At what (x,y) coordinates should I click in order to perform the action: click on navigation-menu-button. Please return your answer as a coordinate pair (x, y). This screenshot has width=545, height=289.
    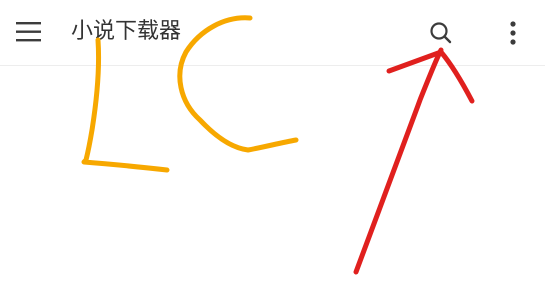
    Looking at the image, I should click on (29, 32).